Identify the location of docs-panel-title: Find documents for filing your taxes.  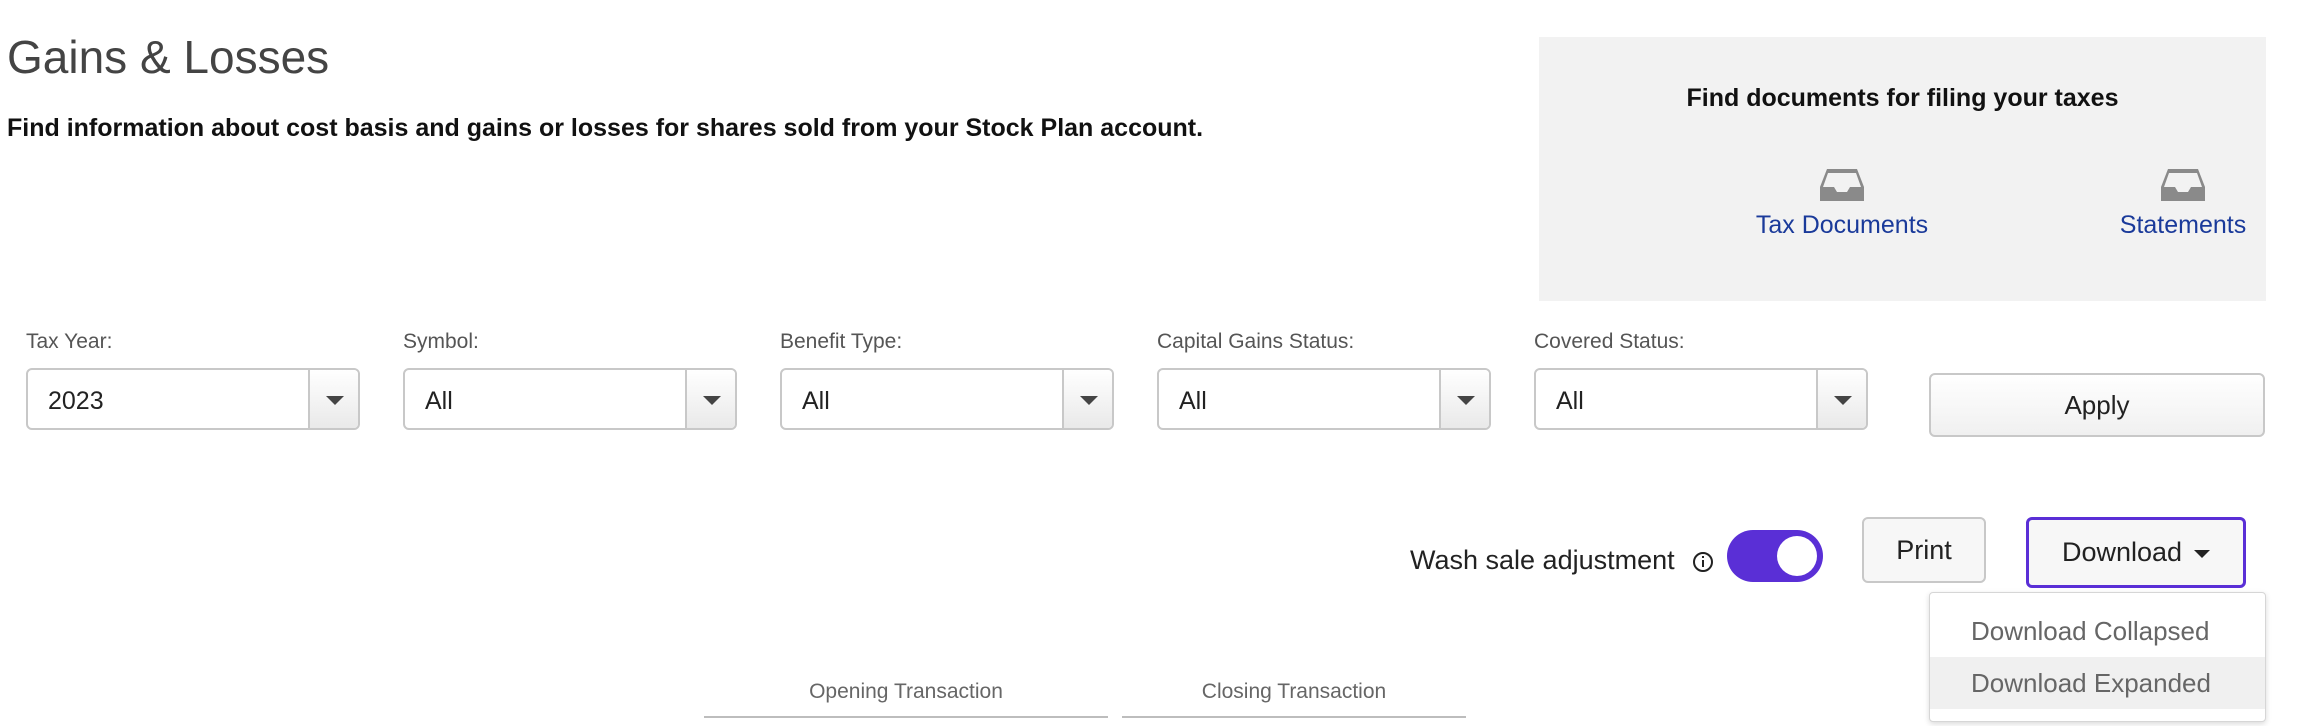
(1902, 98).